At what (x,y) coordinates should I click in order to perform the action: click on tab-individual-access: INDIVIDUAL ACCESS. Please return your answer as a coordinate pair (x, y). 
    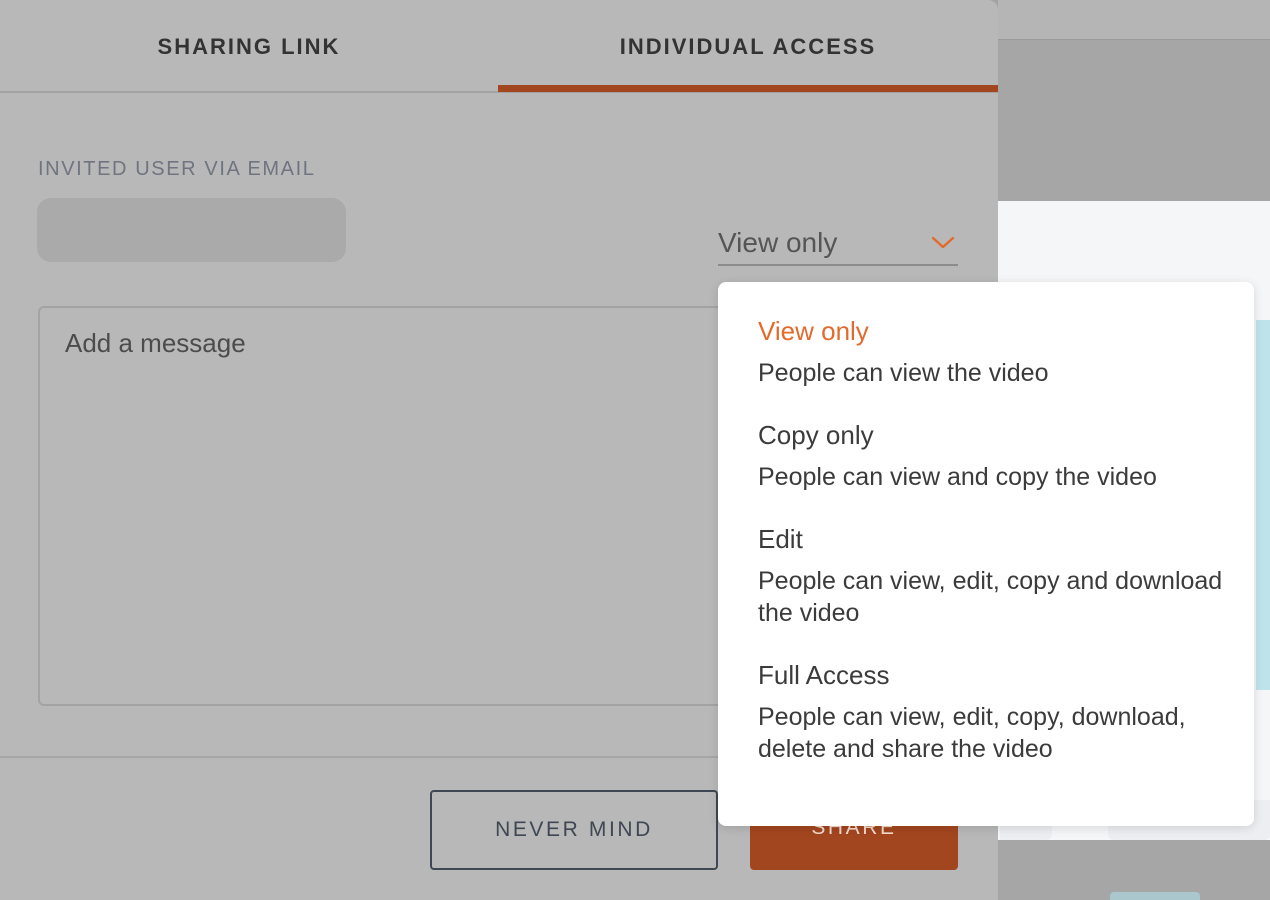
    Looking at the image, I should click on (748, 46).